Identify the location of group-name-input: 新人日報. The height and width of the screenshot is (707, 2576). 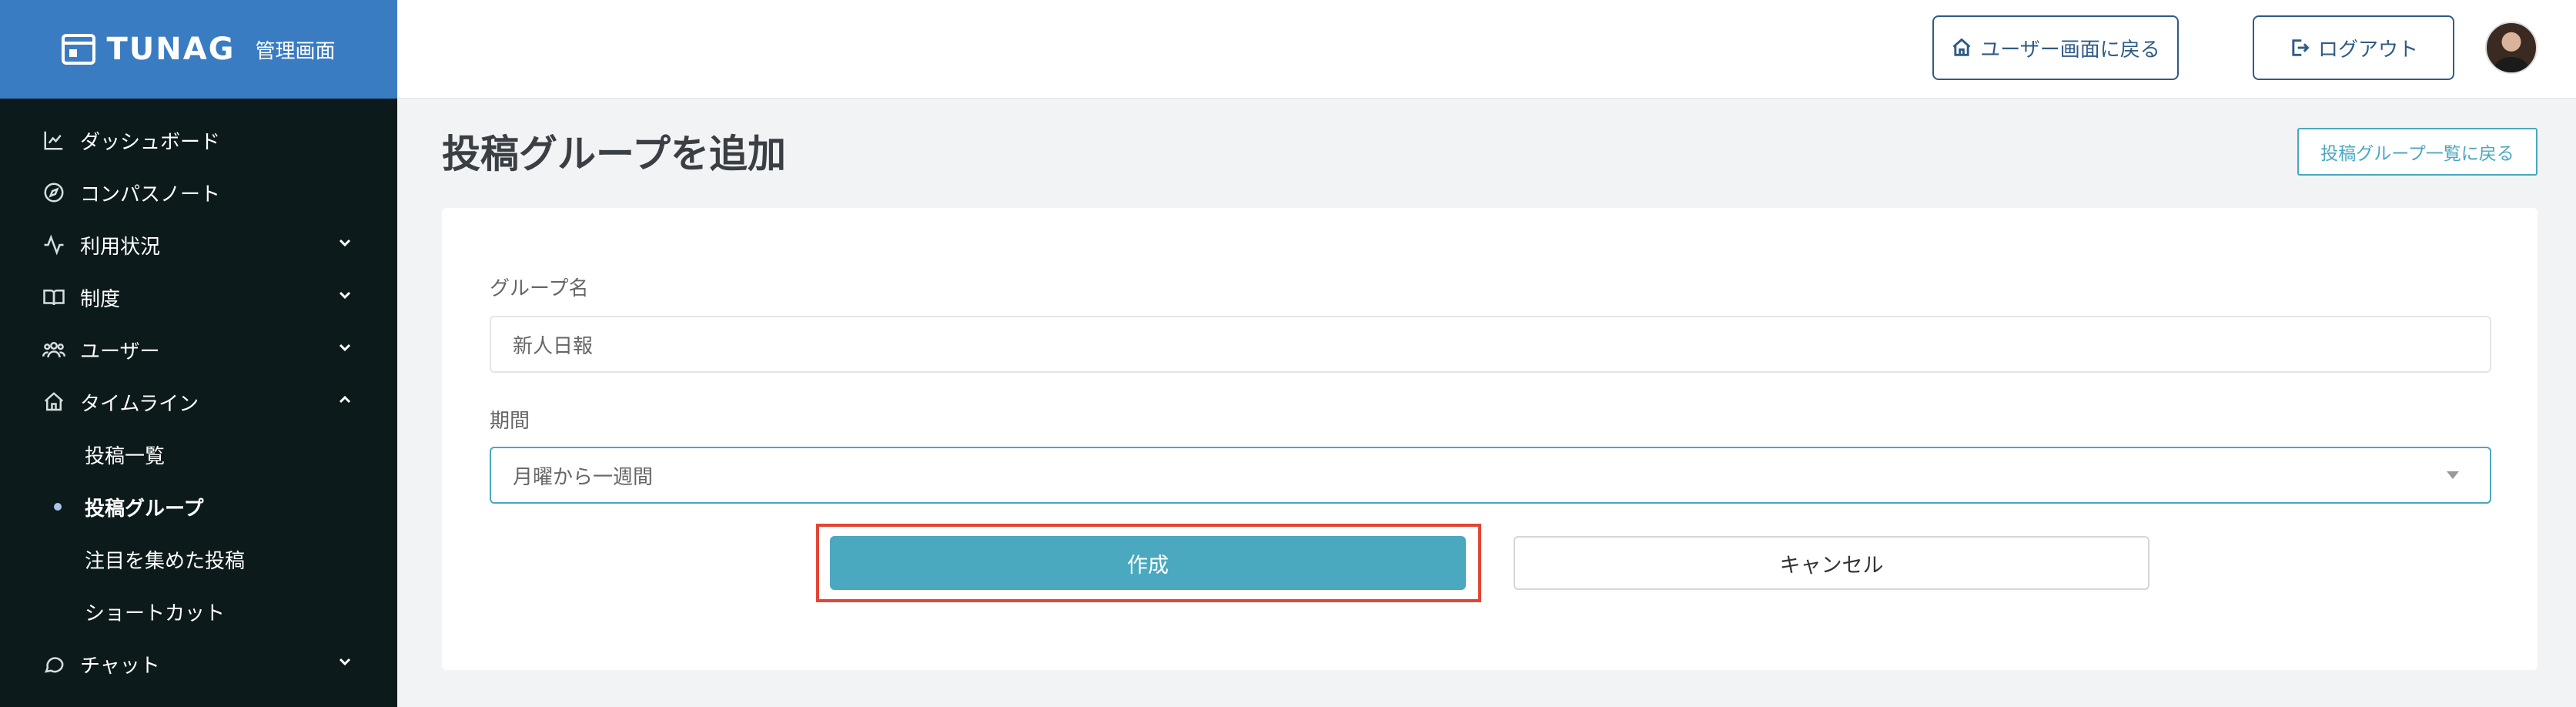
(1491, 344).